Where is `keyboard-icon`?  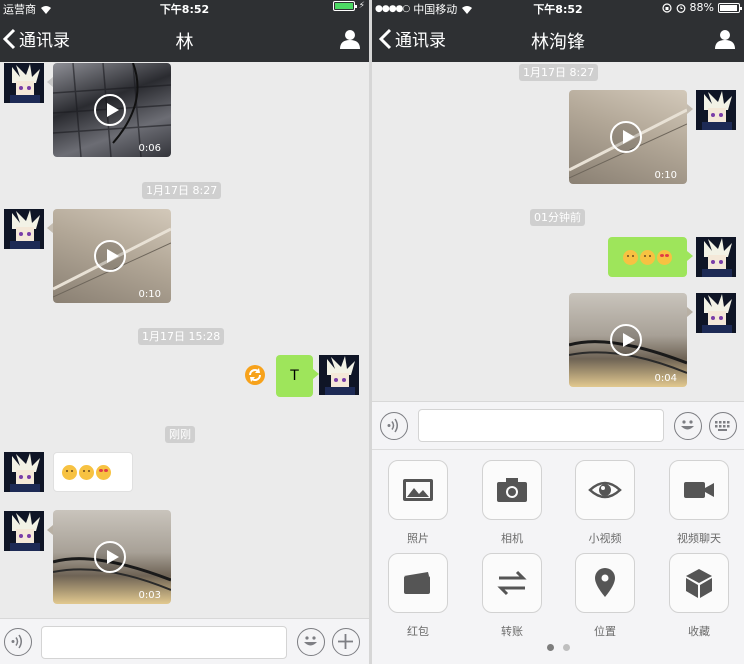
keyboard-icon is located at coordinates (722, 426).